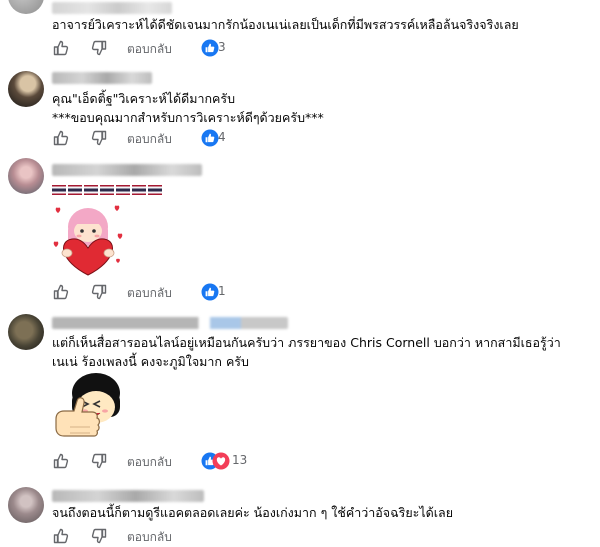 This screenshot has height=547, width=600. I want to click on comment-line: คุณ"เอ็ดติ้ฐ"วิเคราะห์ได้ดีมากครับ, so click(144, 98).